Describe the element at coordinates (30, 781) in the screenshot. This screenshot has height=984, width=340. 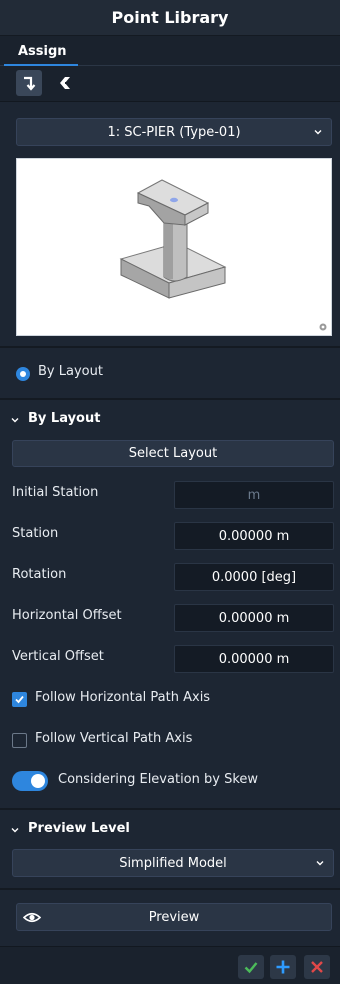
I see `considering-elevation-toggle` at that location.